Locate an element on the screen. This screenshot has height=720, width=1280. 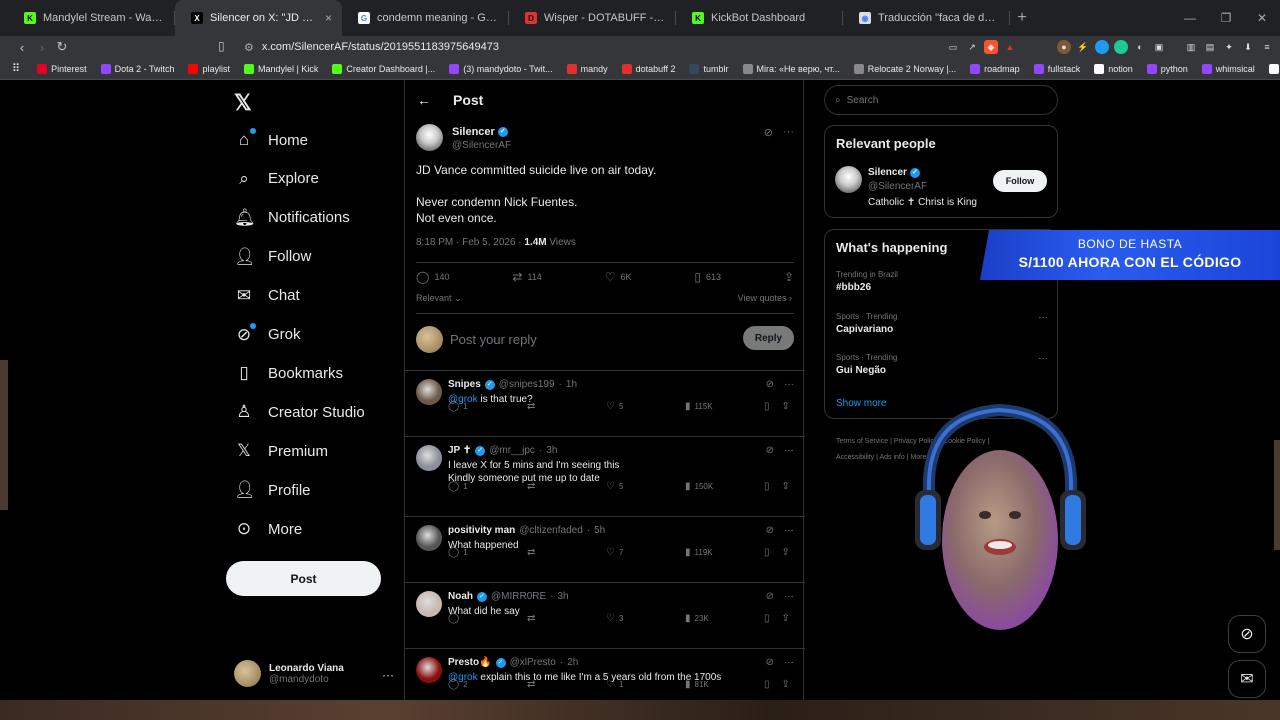
trend-item: Sports · Trending Capivariano ··· is located at coordinates (942, 323).